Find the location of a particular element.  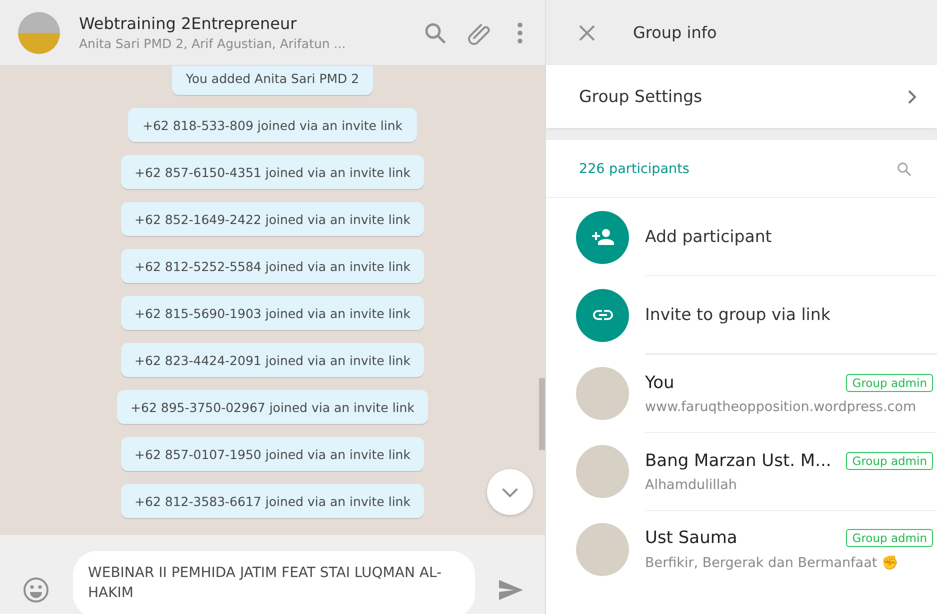

panel-title: Group info is located at coordinates (675, 32).